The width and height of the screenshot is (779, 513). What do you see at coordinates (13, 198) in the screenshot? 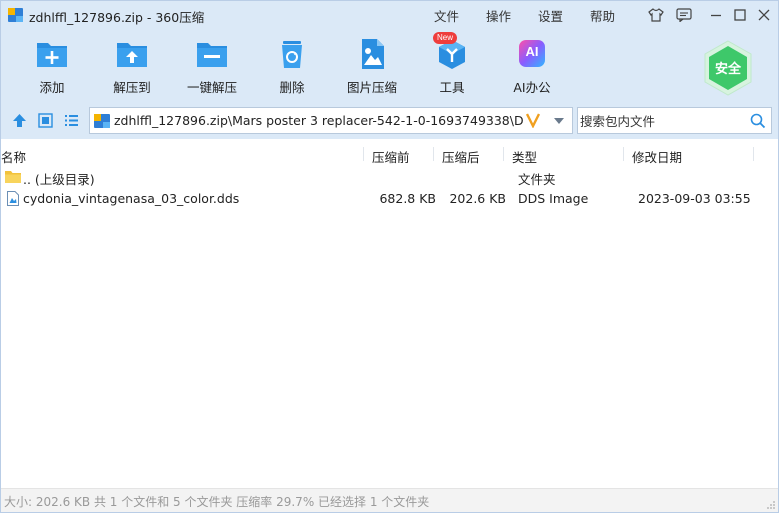
I see `dds-file-icon` at bounding box center [13, 198].